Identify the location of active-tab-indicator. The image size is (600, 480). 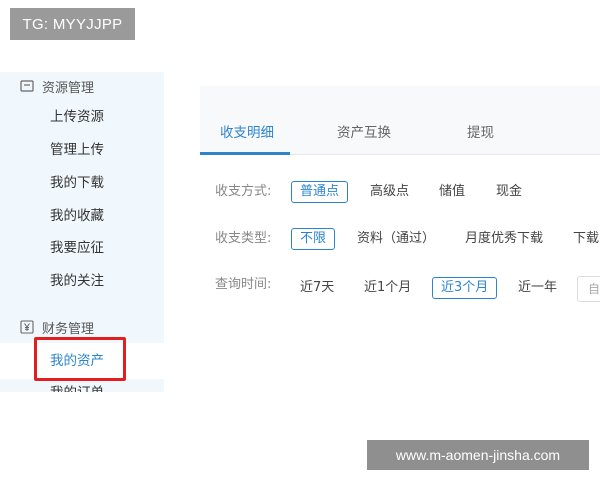
(245, 153).